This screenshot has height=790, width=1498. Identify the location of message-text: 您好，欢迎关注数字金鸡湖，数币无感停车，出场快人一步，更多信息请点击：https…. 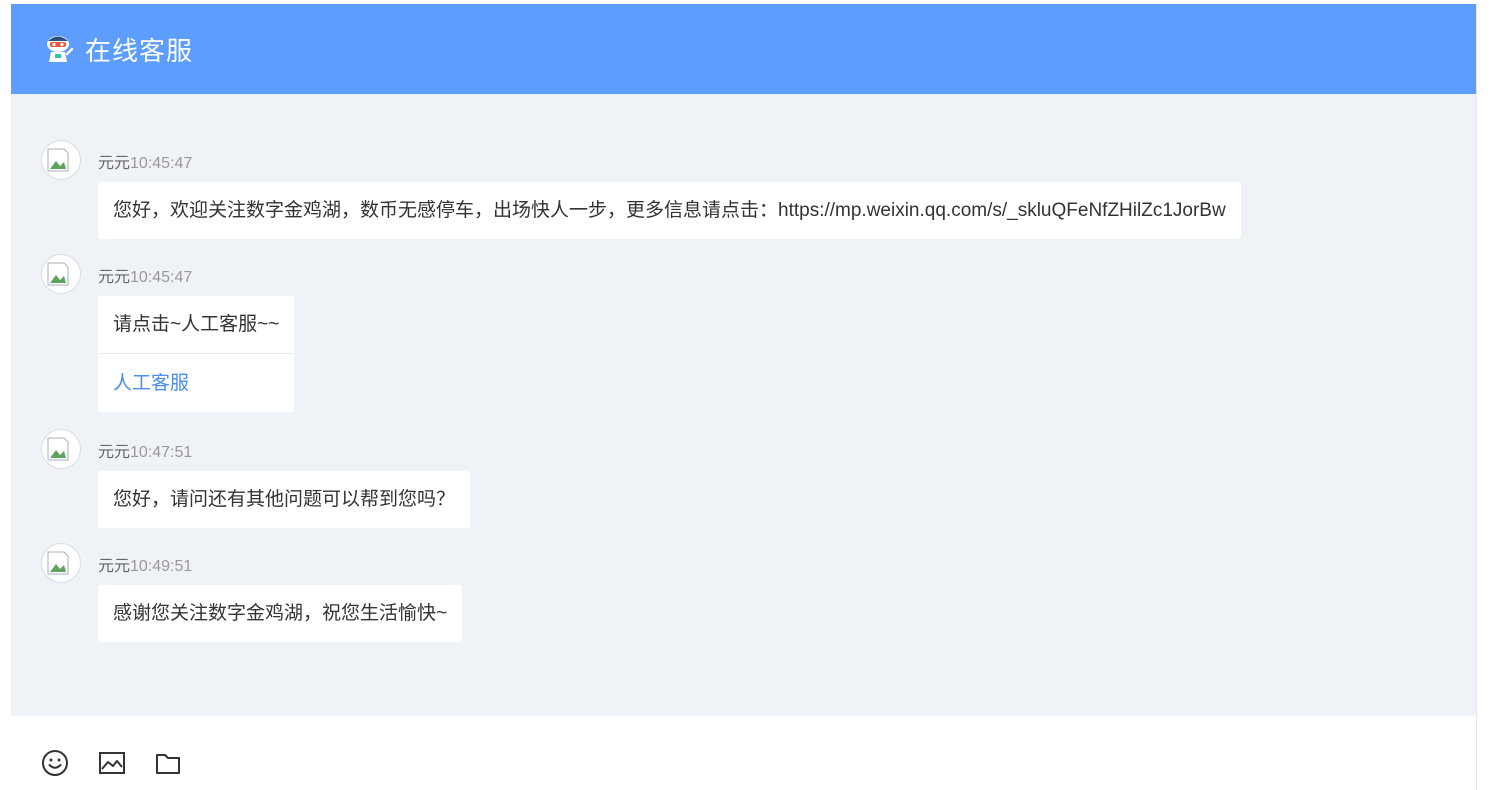
(669, 210).